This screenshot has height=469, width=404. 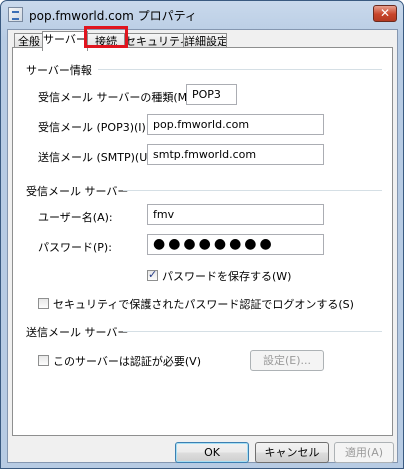 I want to click on save-password-label: パスワードを保存する(W), so click(x=226, y=276).